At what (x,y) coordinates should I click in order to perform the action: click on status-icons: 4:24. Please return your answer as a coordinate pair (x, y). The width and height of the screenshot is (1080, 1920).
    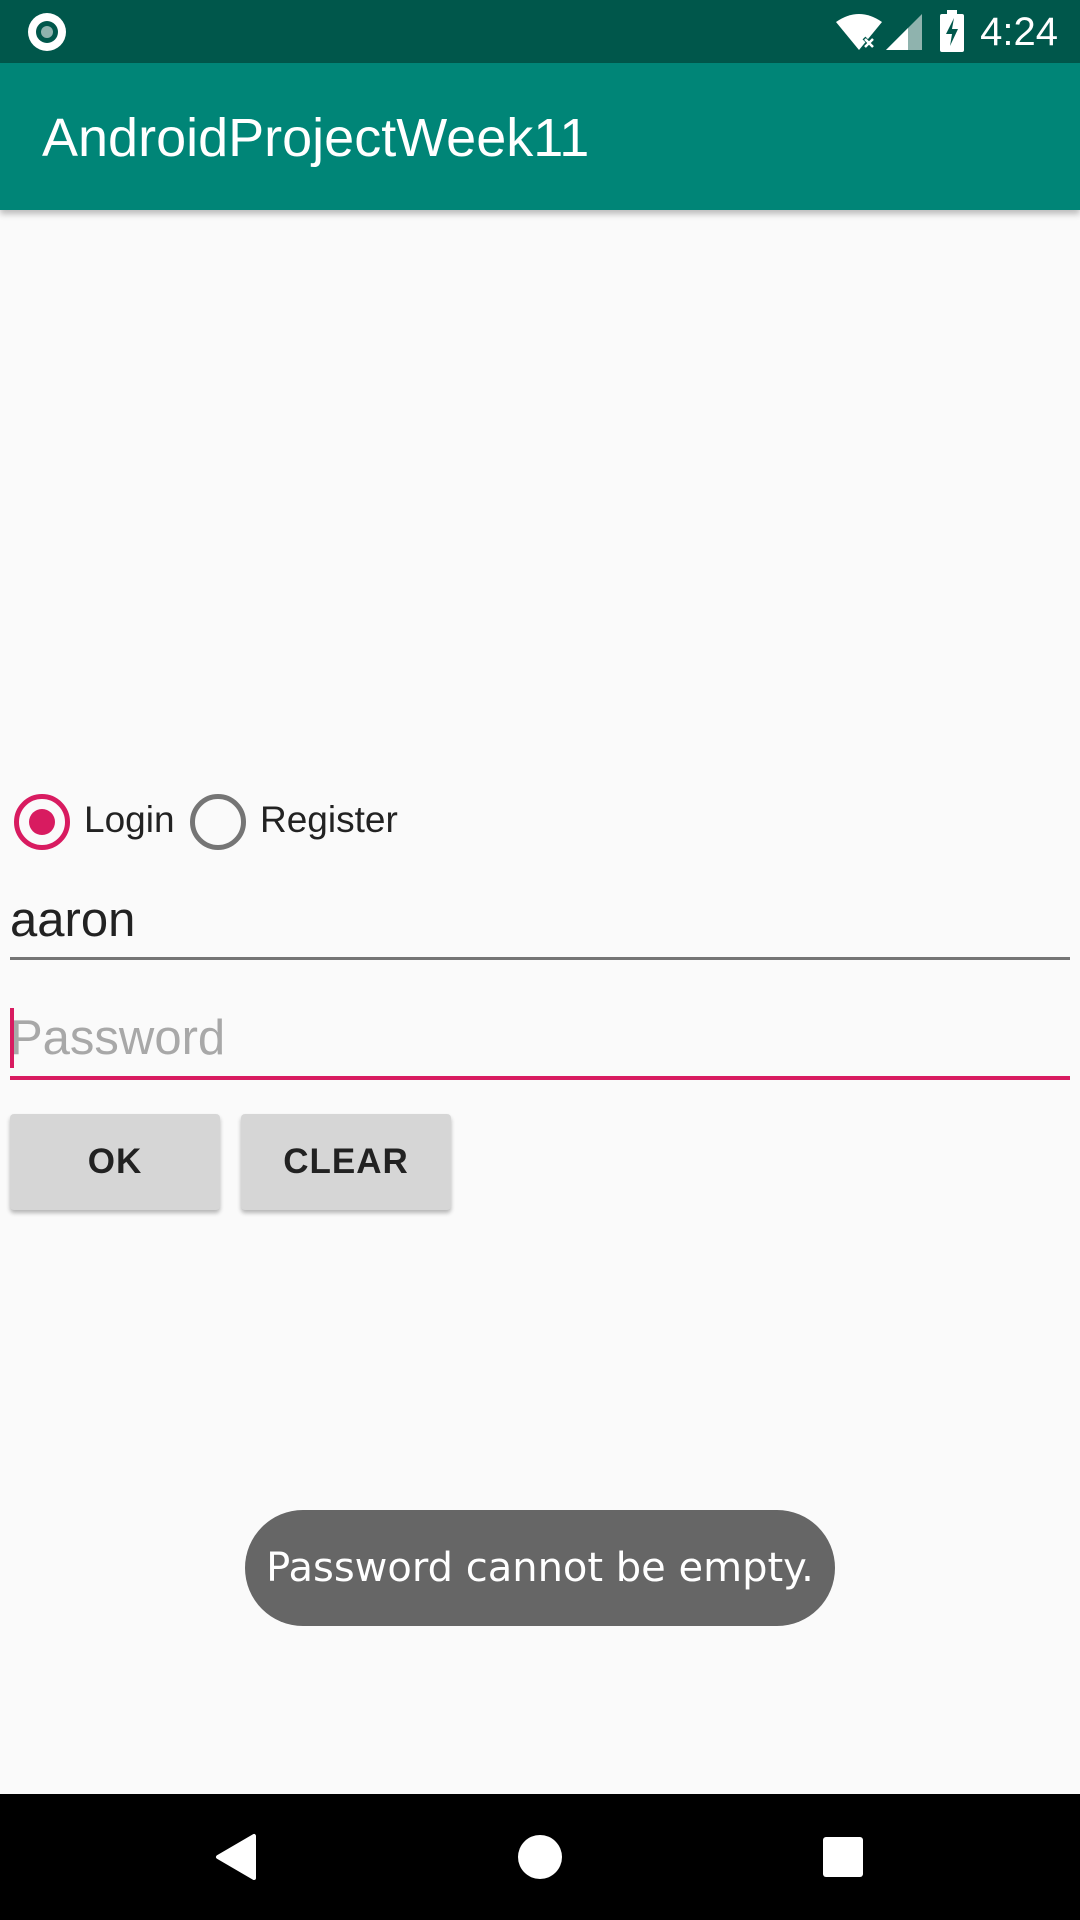
    Looking at the image, I should click on (930, 31).